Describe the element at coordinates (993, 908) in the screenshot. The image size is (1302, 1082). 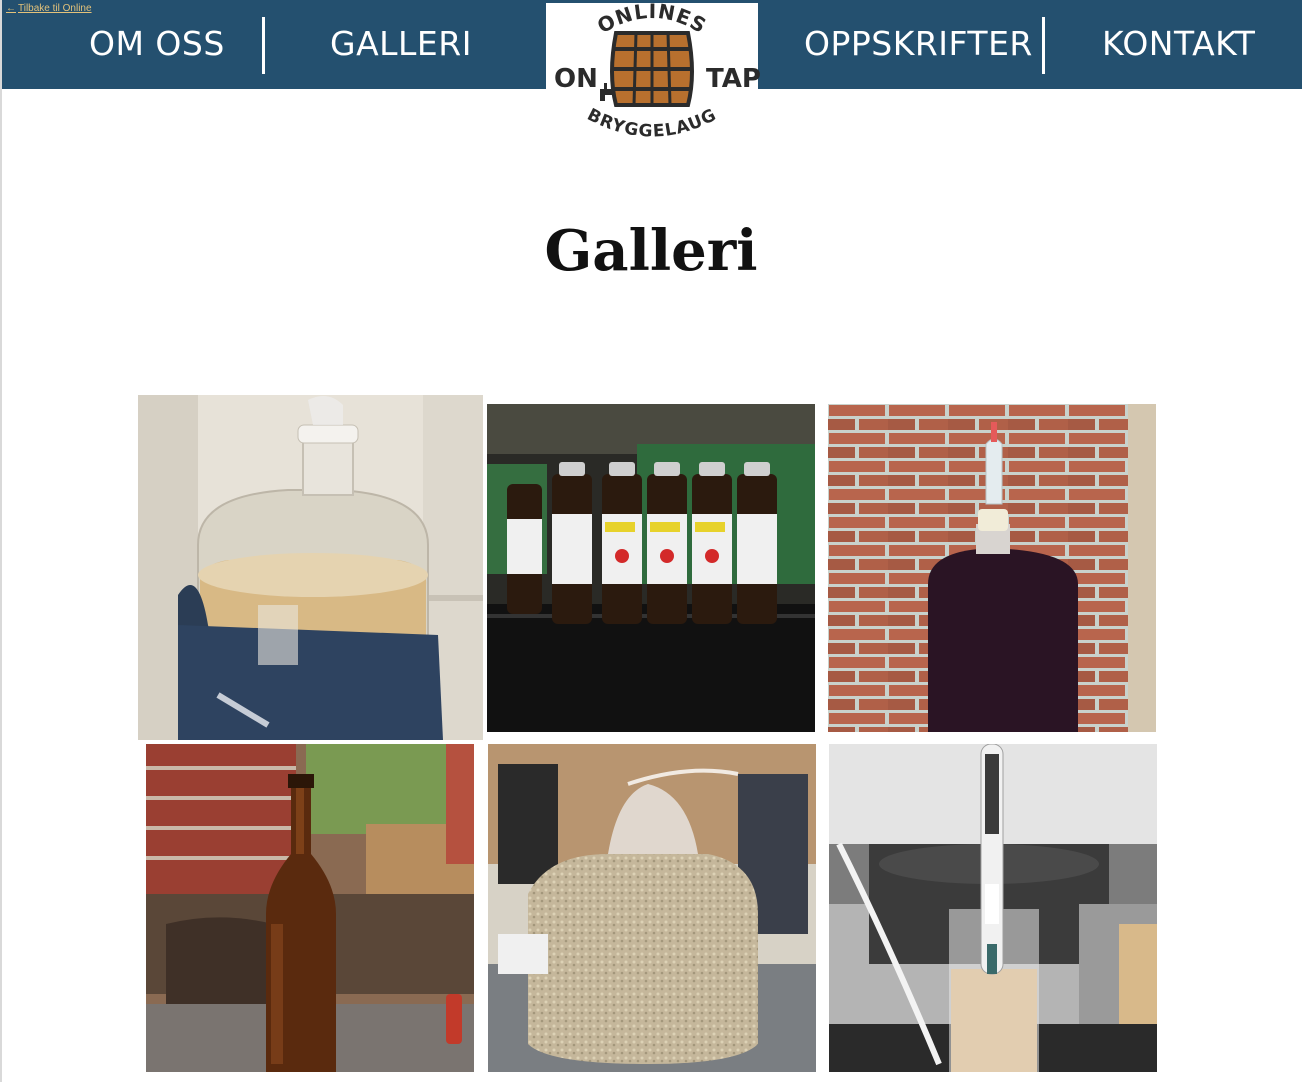
I see `gallery-photo-hydrometer` at that location.